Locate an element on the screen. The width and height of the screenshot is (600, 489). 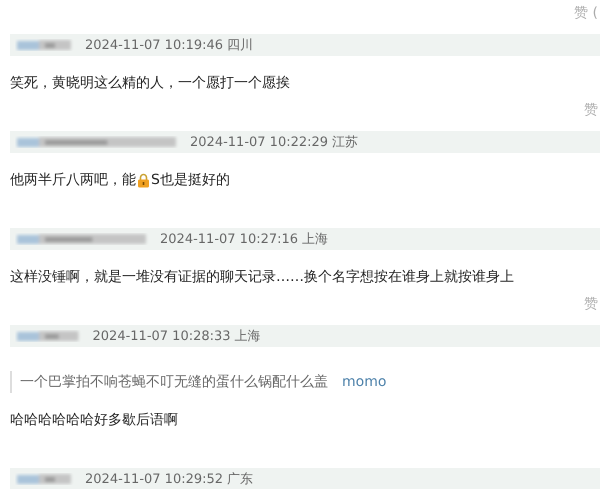
comment-time: 2024-11-07 10:29:52 广东 is located at coordinates (169, 479).